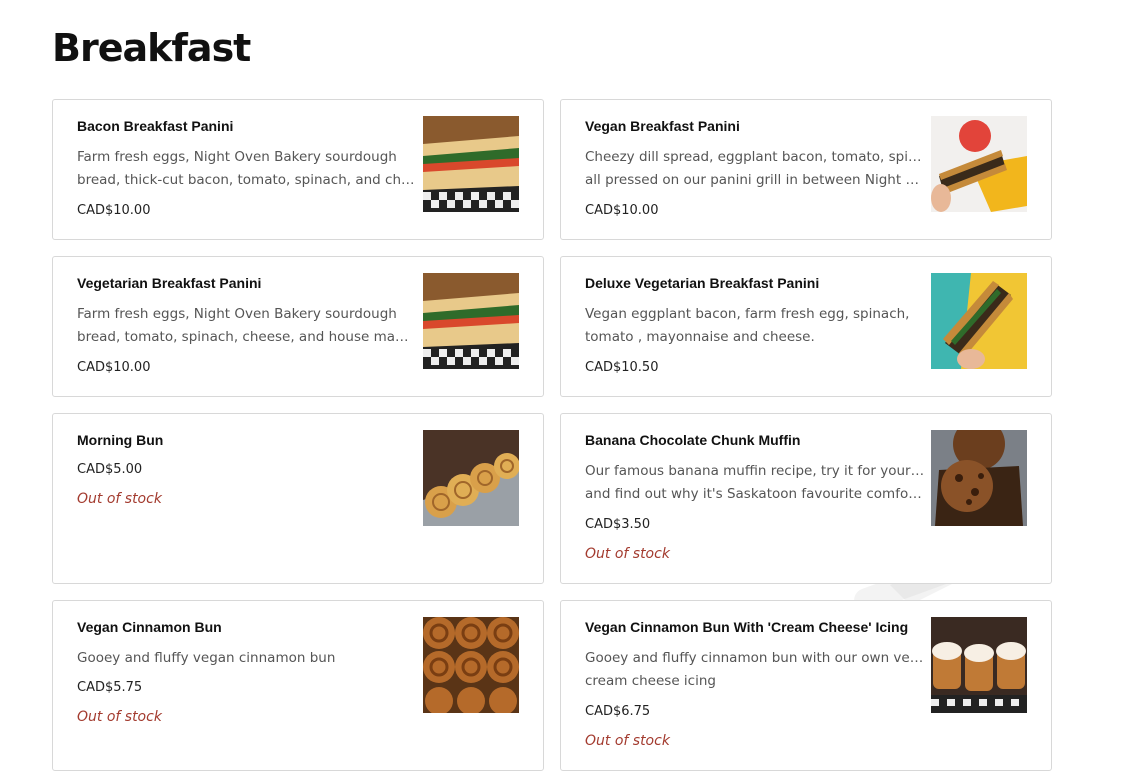 The image size is (1137, 771). What do you see at coordinates (151, 48) in the screenshot?
I see `page-title: Breakfast` at bounding box center [151, 48].